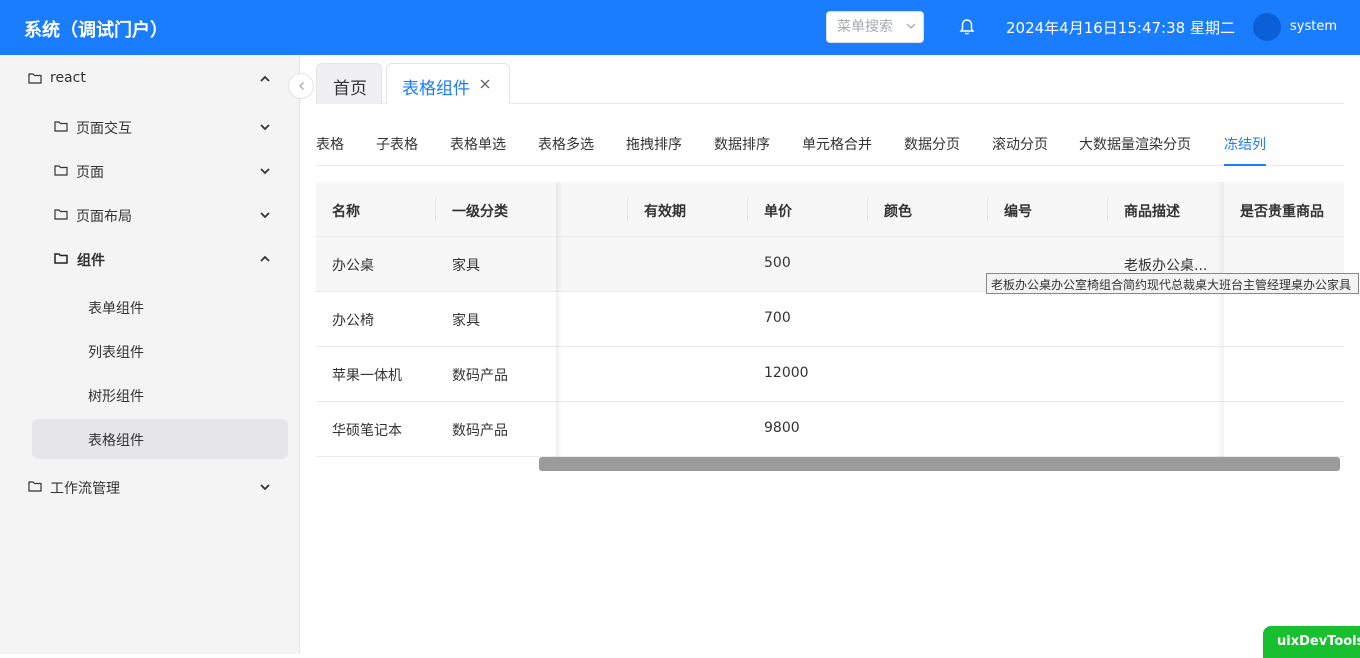  Describe the element at coordinates (1152, 212) in the screenshot. I see `column-header-description: 商品描述` at that location.